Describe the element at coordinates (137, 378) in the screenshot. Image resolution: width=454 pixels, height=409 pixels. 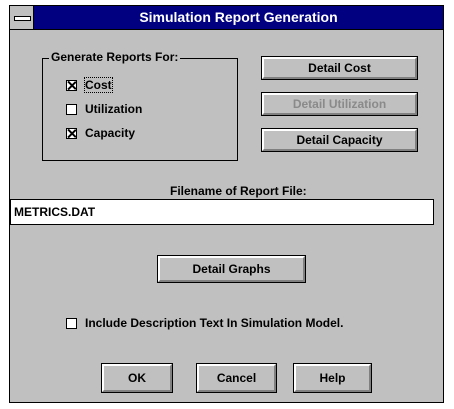
I see `ok-button: OK` at that location.